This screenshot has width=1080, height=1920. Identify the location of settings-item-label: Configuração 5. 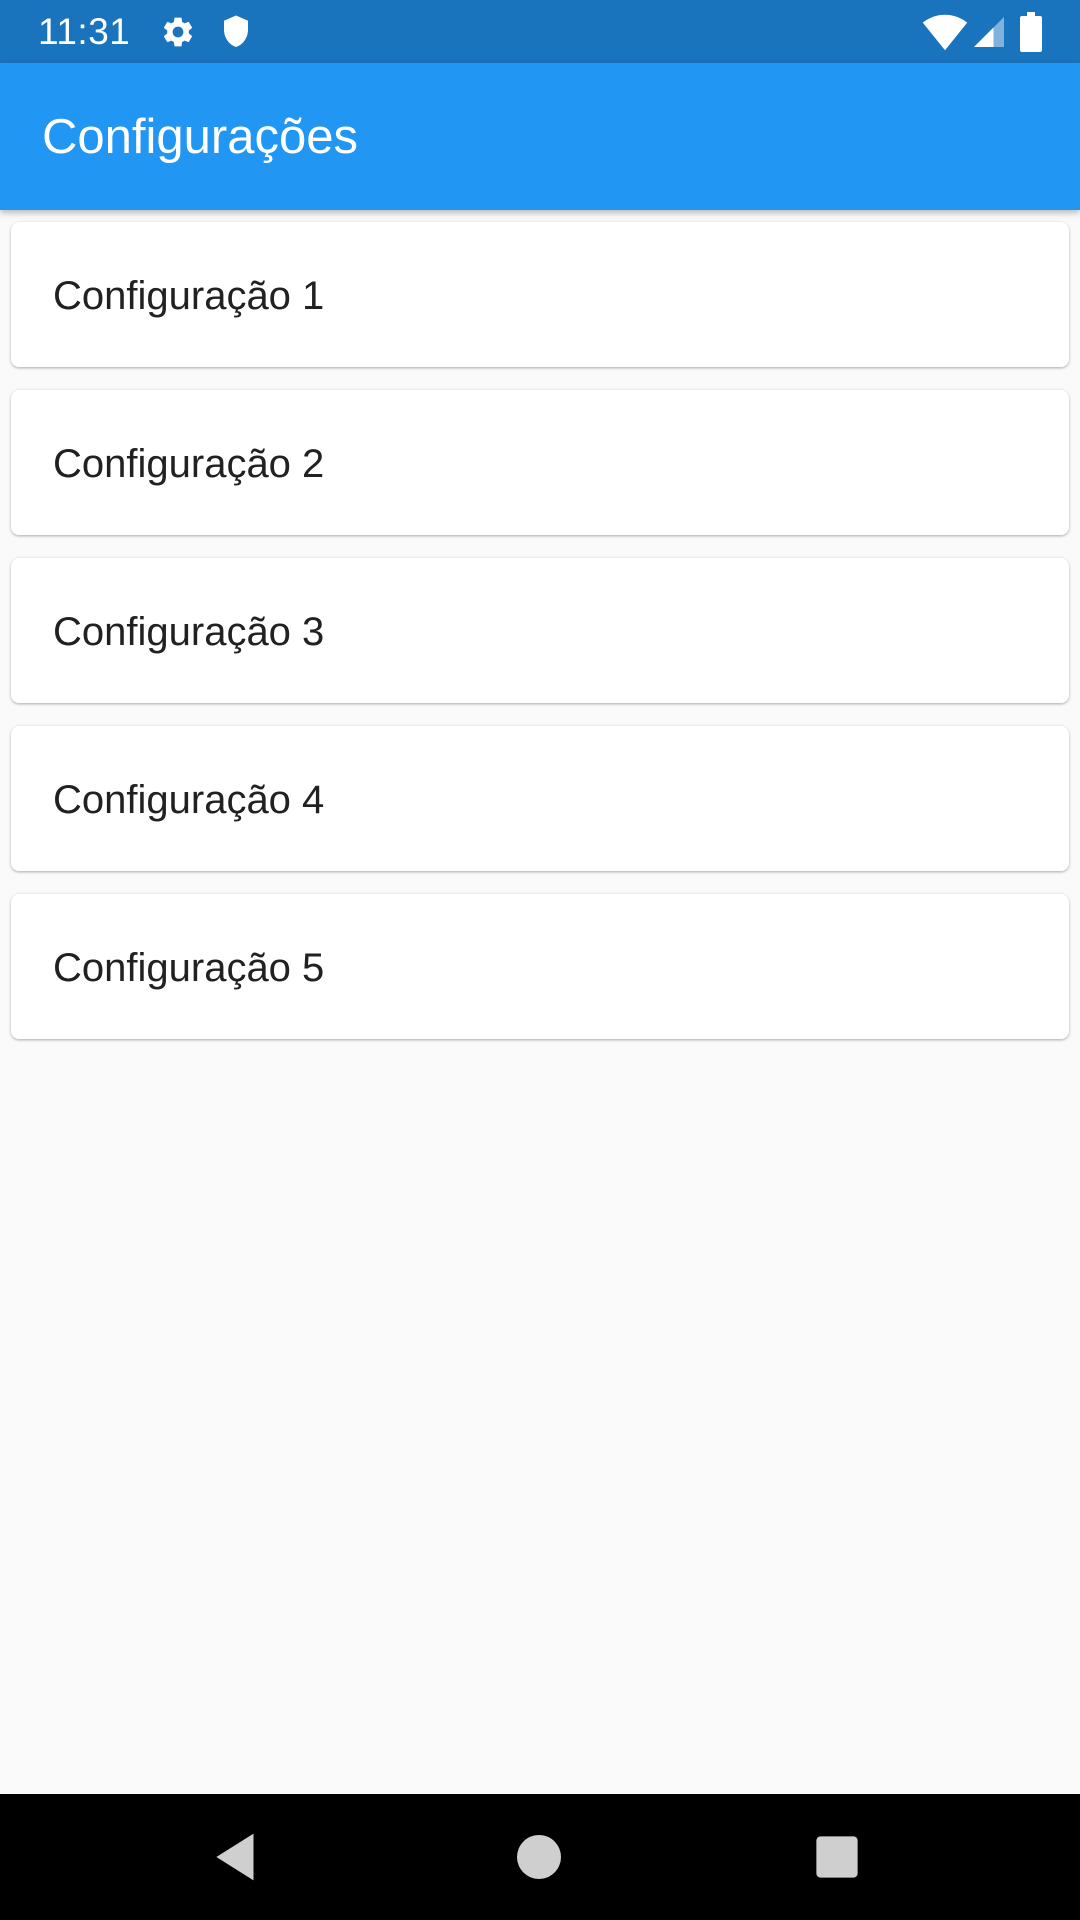
(189, 968).